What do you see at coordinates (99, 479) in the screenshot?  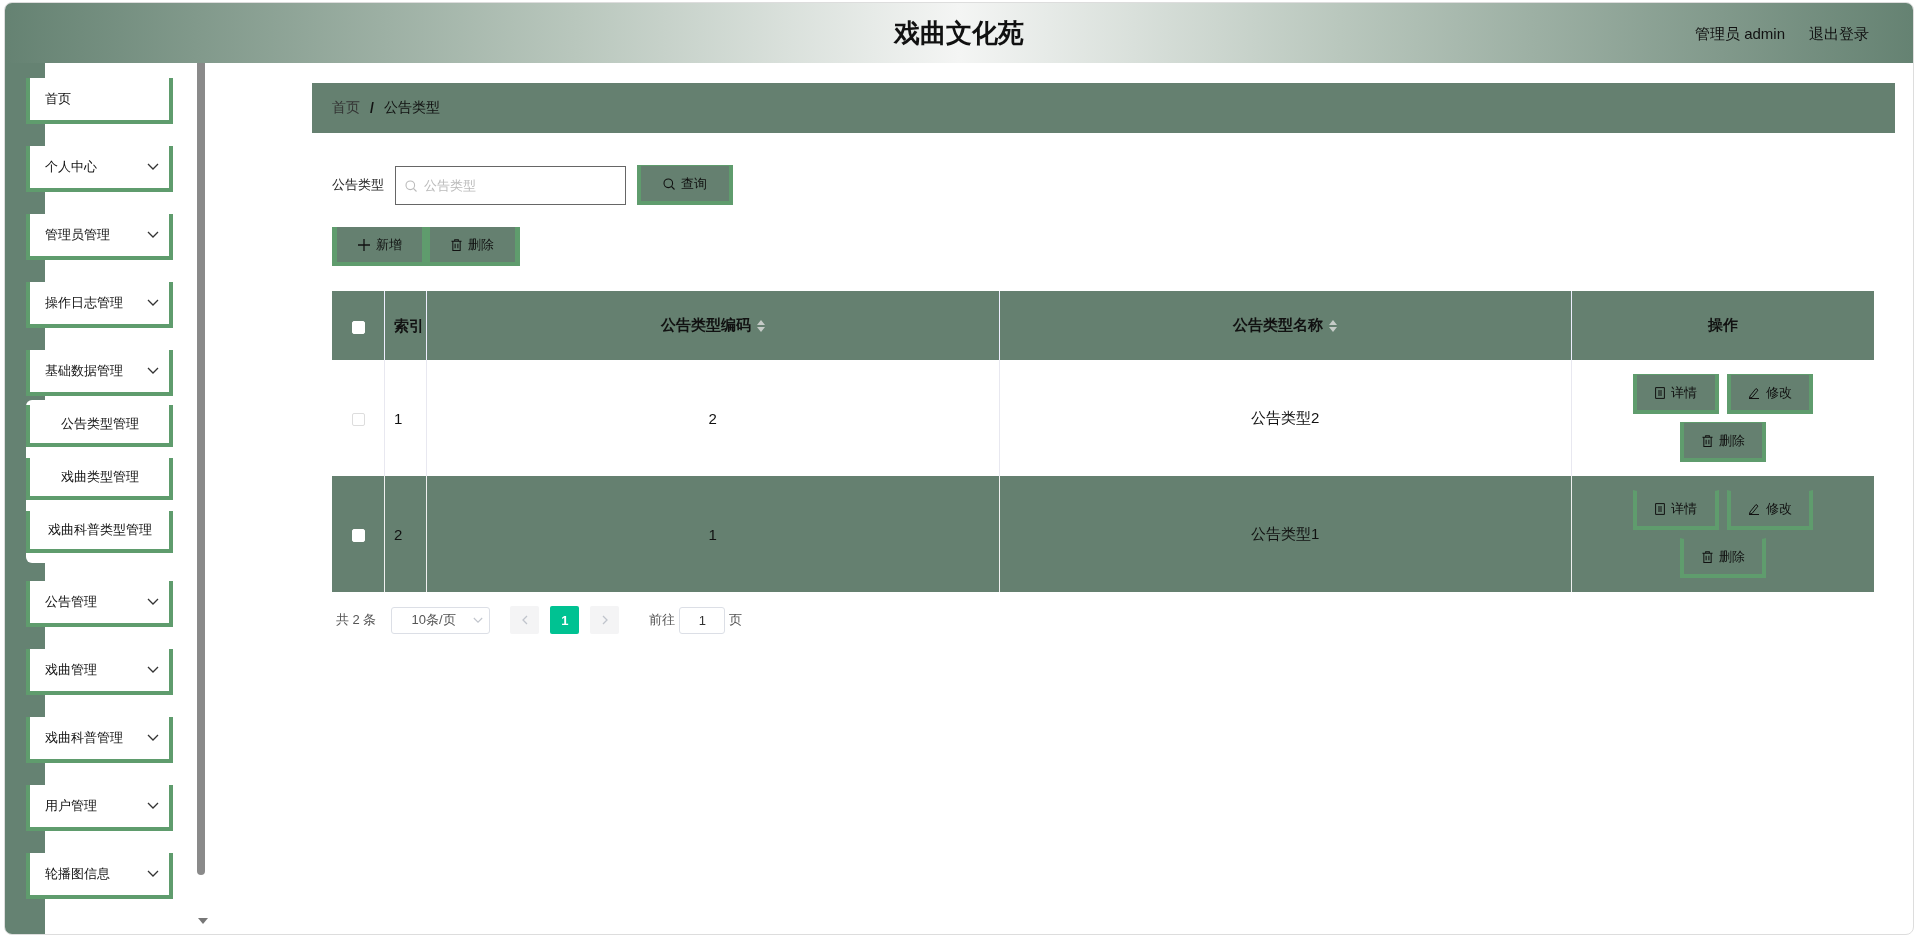 I see `submenu-item: 戏曲类型管理` at bounding box center [99, 479].